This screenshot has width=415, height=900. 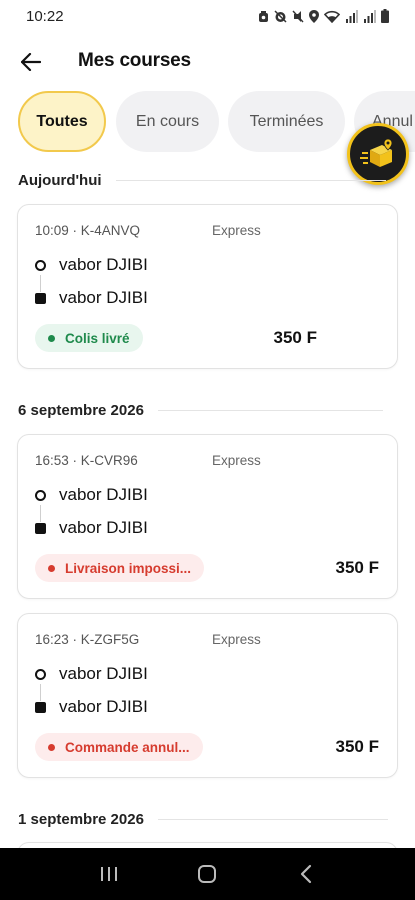 I want to click on section-title: 6 septembre 2026, so click(x=81, y=410).